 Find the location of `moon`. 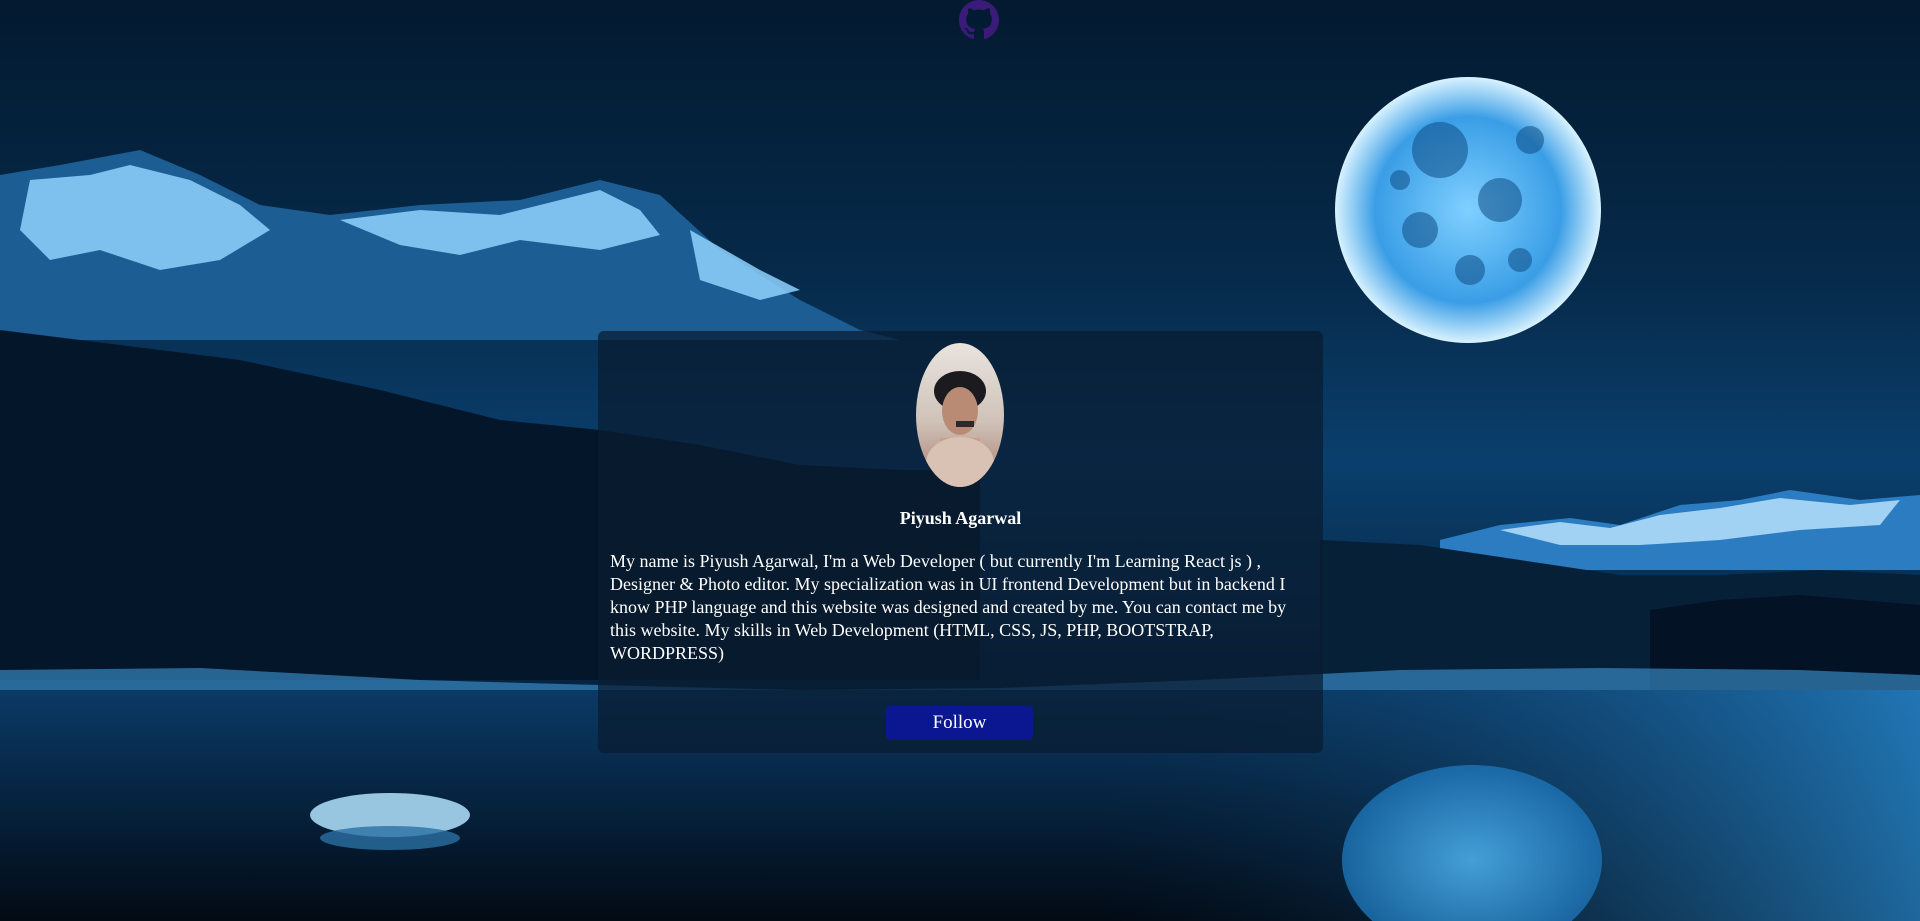

moon is located at coordinates (1468, 210).